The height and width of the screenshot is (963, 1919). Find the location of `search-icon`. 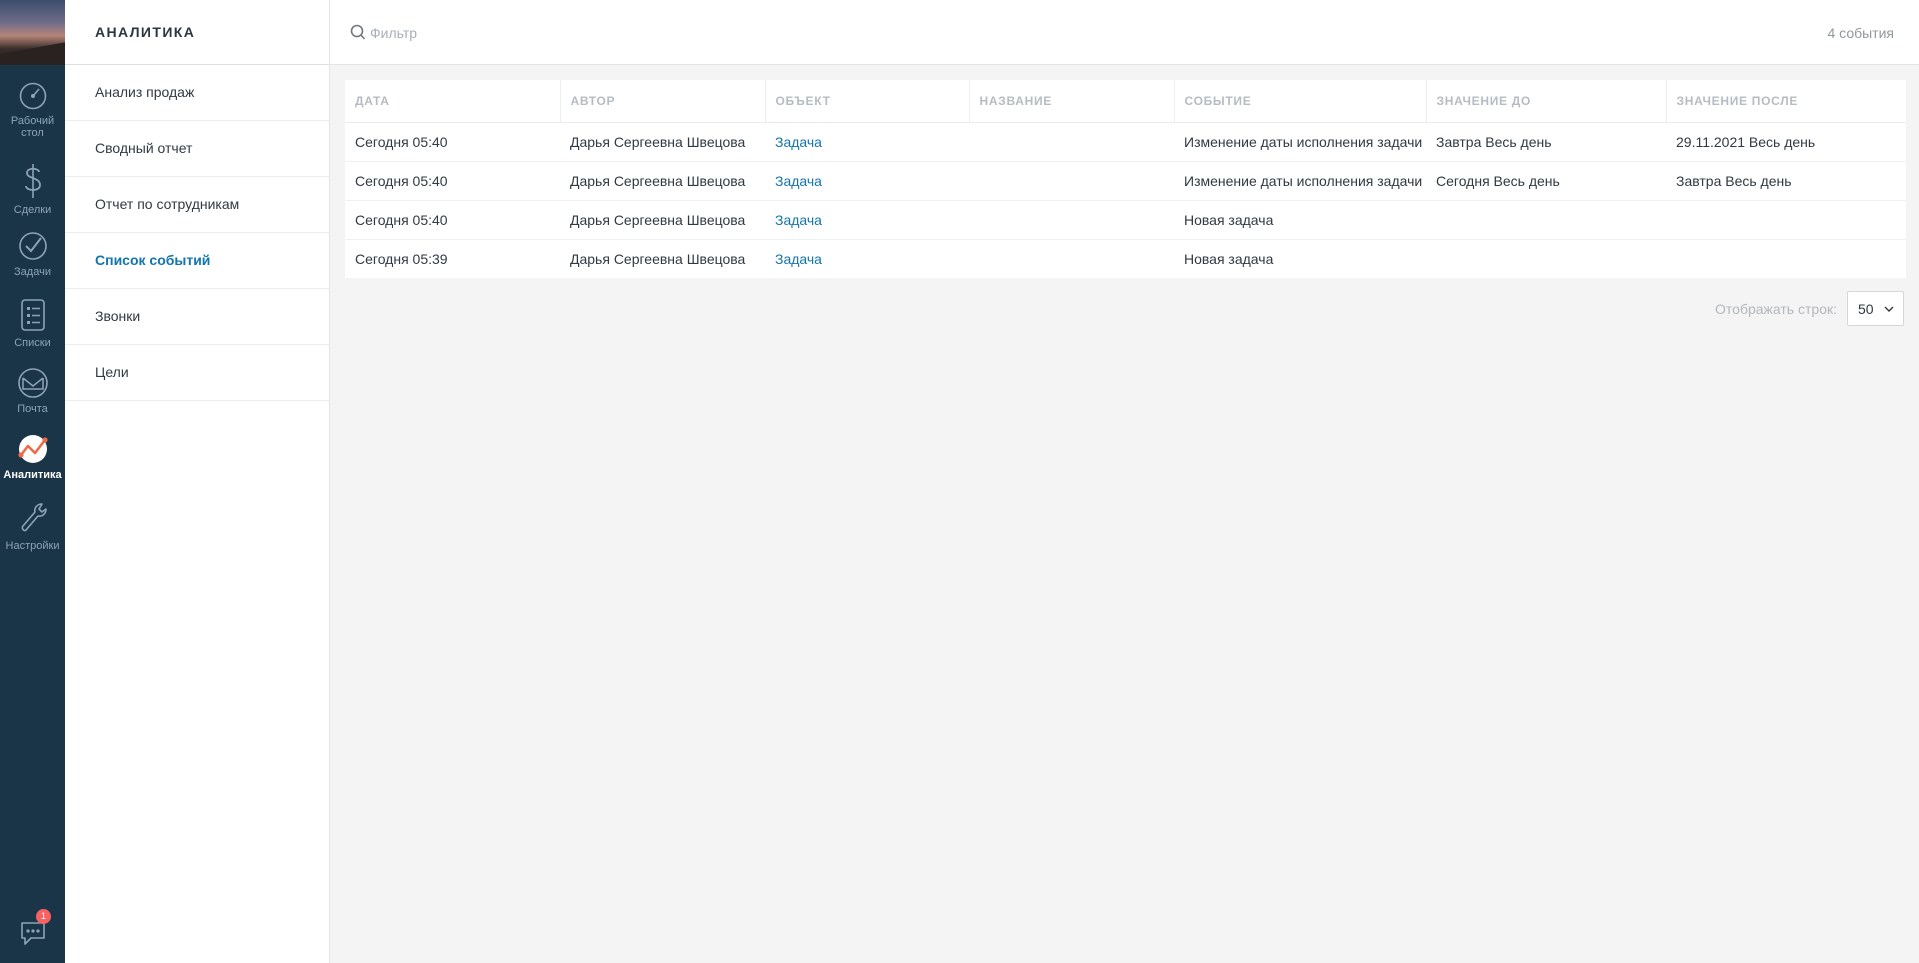

search-icon is located at coordinates (358, 32).